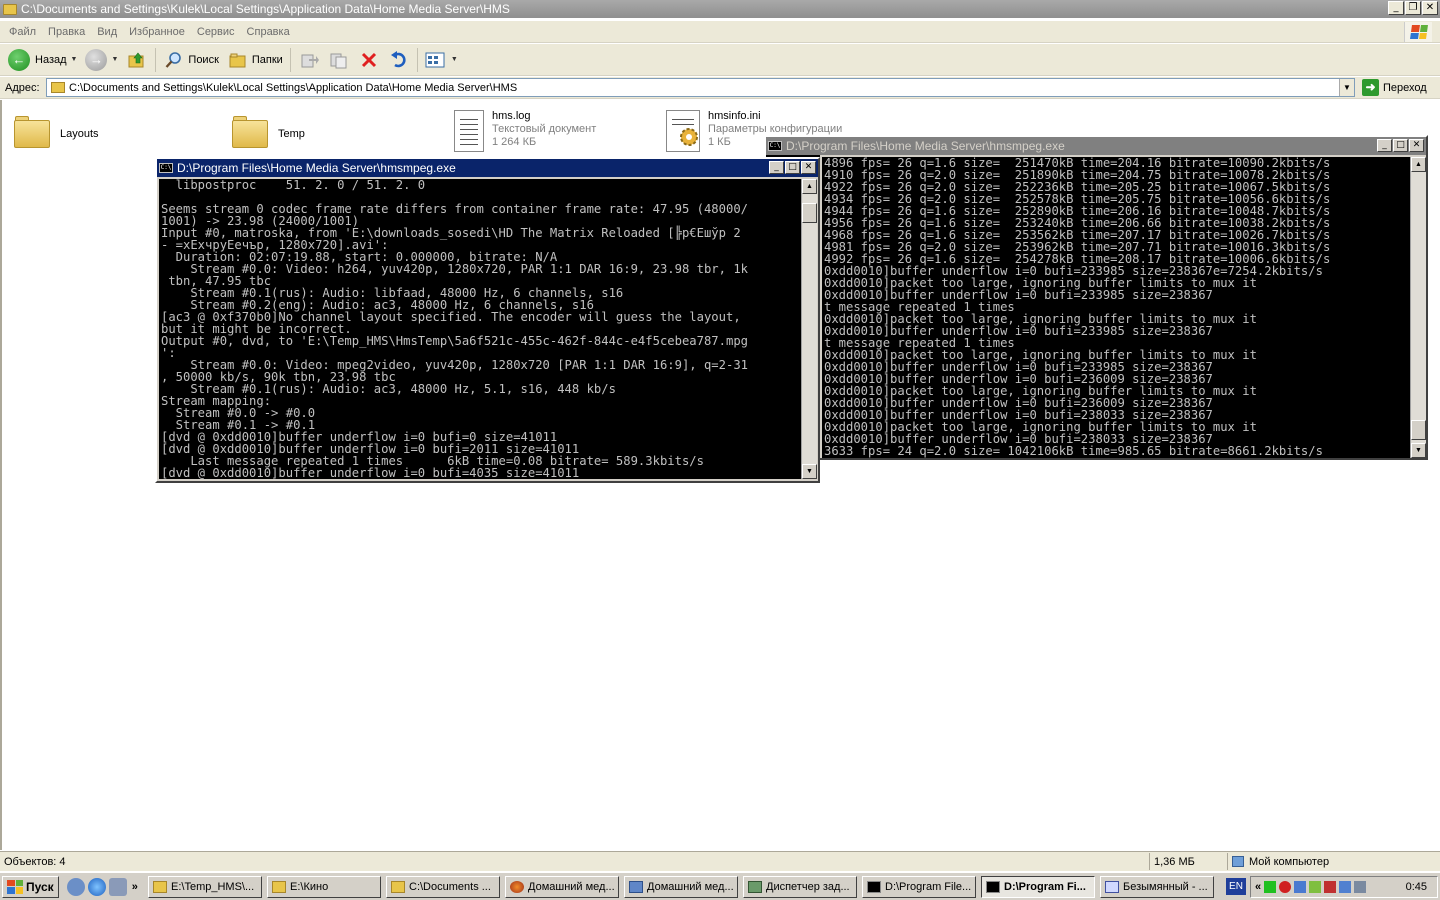 This screenshot has width=1440, height=900. I want to click on tray-volume-icon, so click(1360, 887).